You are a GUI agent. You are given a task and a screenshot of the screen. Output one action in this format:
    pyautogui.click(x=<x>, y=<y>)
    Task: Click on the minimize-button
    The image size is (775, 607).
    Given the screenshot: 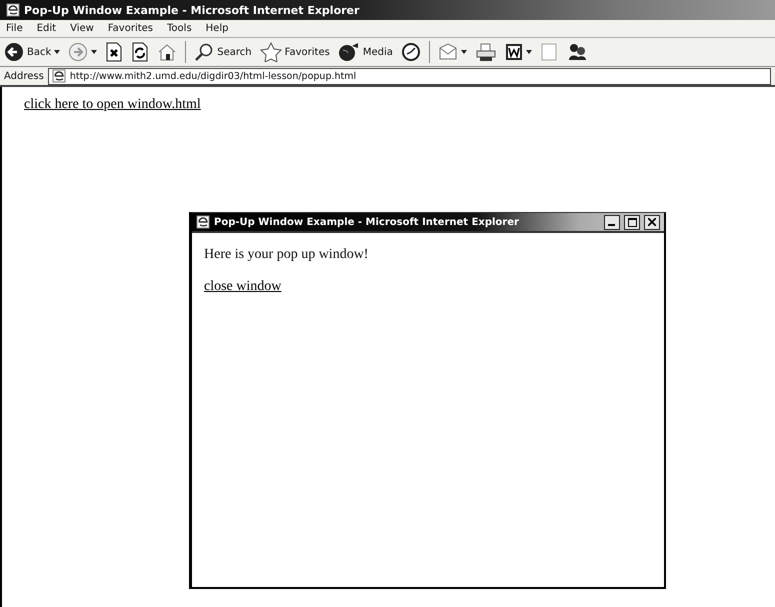 What is the action you would take?
    pyautogui.click(x=612, y=222)
    